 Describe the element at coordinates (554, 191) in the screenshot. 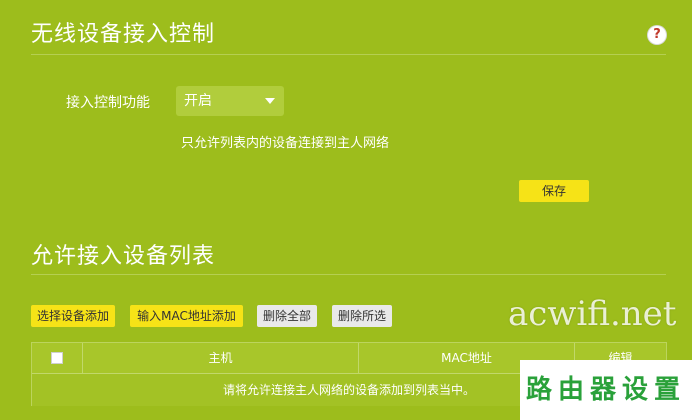

I see `save-button: 保存` at that location.